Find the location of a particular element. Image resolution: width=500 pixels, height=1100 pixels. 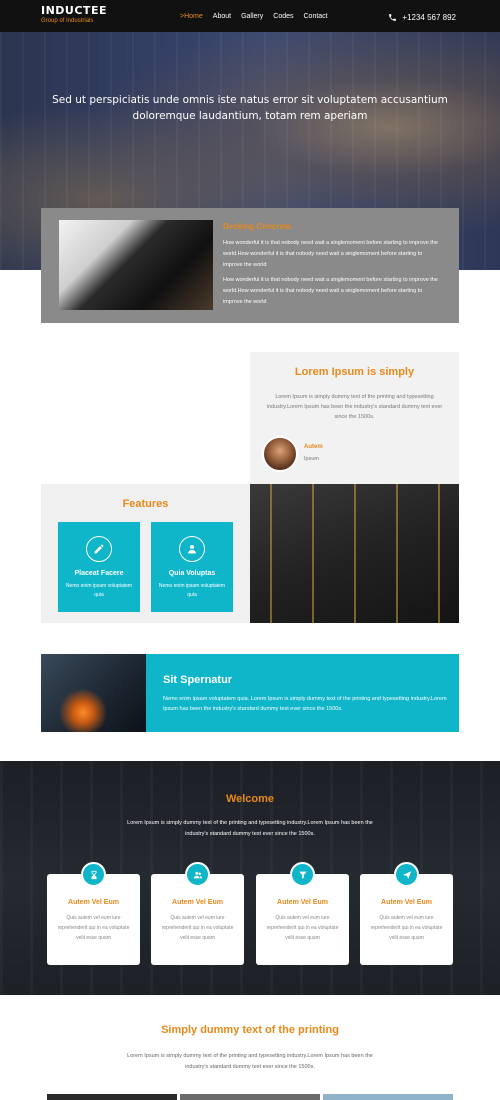

users-icon is located at coordinates (197, 874).